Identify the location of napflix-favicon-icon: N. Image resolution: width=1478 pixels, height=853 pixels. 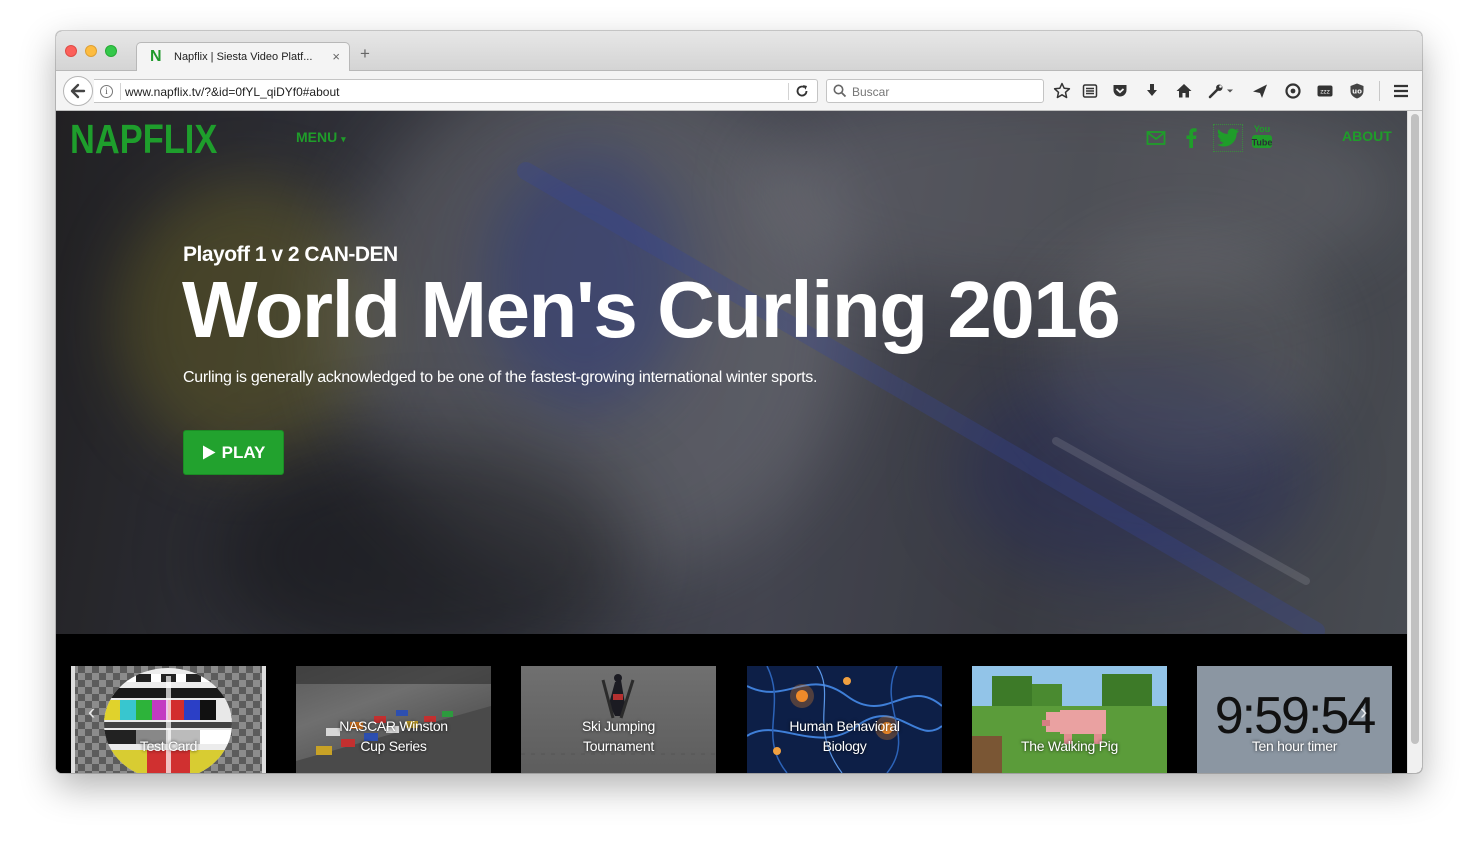
(156, 56).